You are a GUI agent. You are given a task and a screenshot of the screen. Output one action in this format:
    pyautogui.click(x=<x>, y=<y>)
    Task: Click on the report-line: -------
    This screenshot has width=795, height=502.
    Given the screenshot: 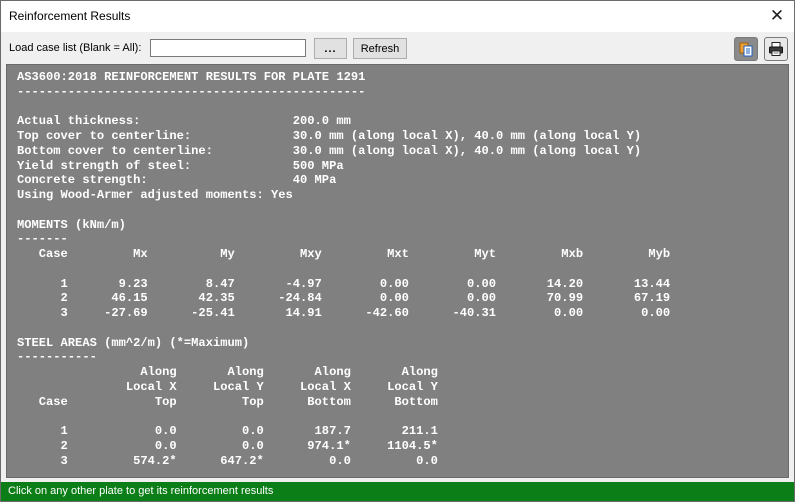 What is the action you would take?
    pyautogui.click(x=42, y=239)
    